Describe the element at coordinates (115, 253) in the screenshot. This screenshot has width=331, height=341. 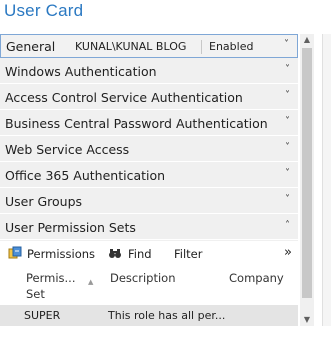
I see `binoculars-icon` at that location.